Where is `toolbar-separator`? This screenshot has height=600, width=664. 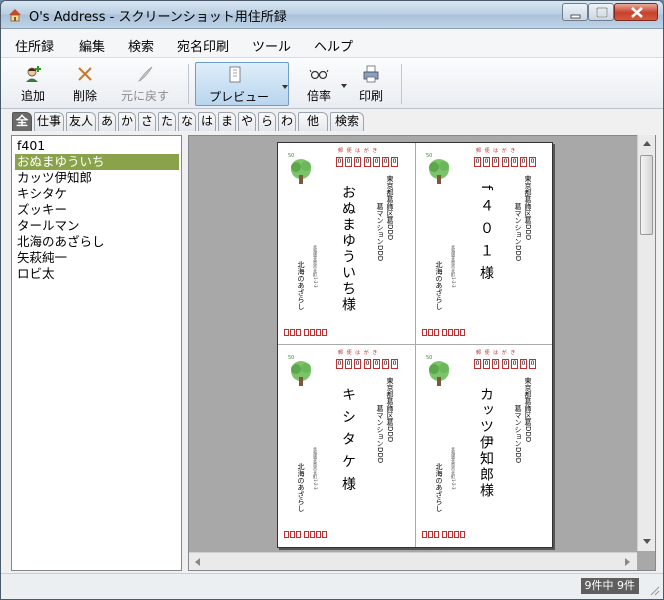
toolbar-separator is located at coordinates (188, 84).